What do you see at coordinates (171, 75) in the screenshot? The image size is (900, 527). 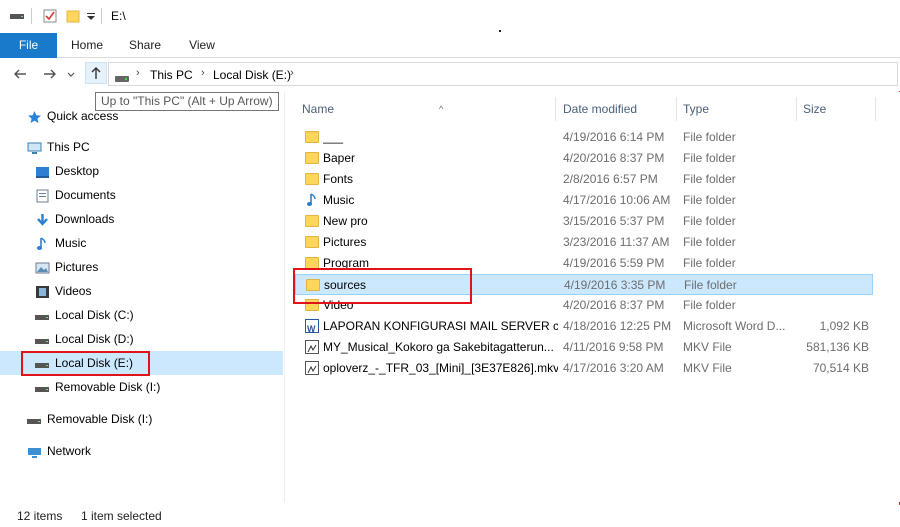 I see `breadcrumb-this-pc: This PC` at bounding box center [171, 75].